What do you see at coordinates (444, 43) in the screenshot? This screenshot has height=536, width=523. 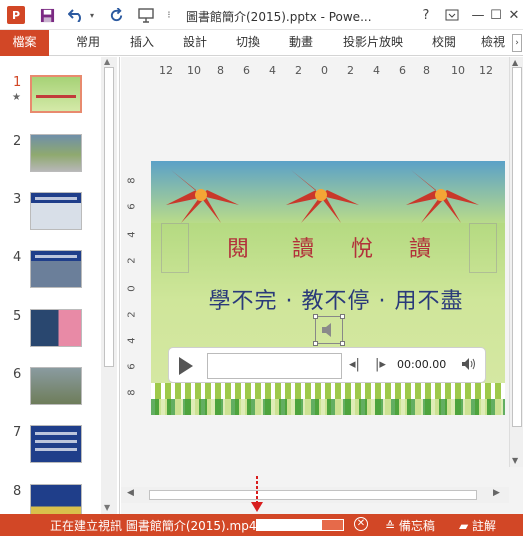 I see `tab-review: 校閱` at bounding box center [444, 43].